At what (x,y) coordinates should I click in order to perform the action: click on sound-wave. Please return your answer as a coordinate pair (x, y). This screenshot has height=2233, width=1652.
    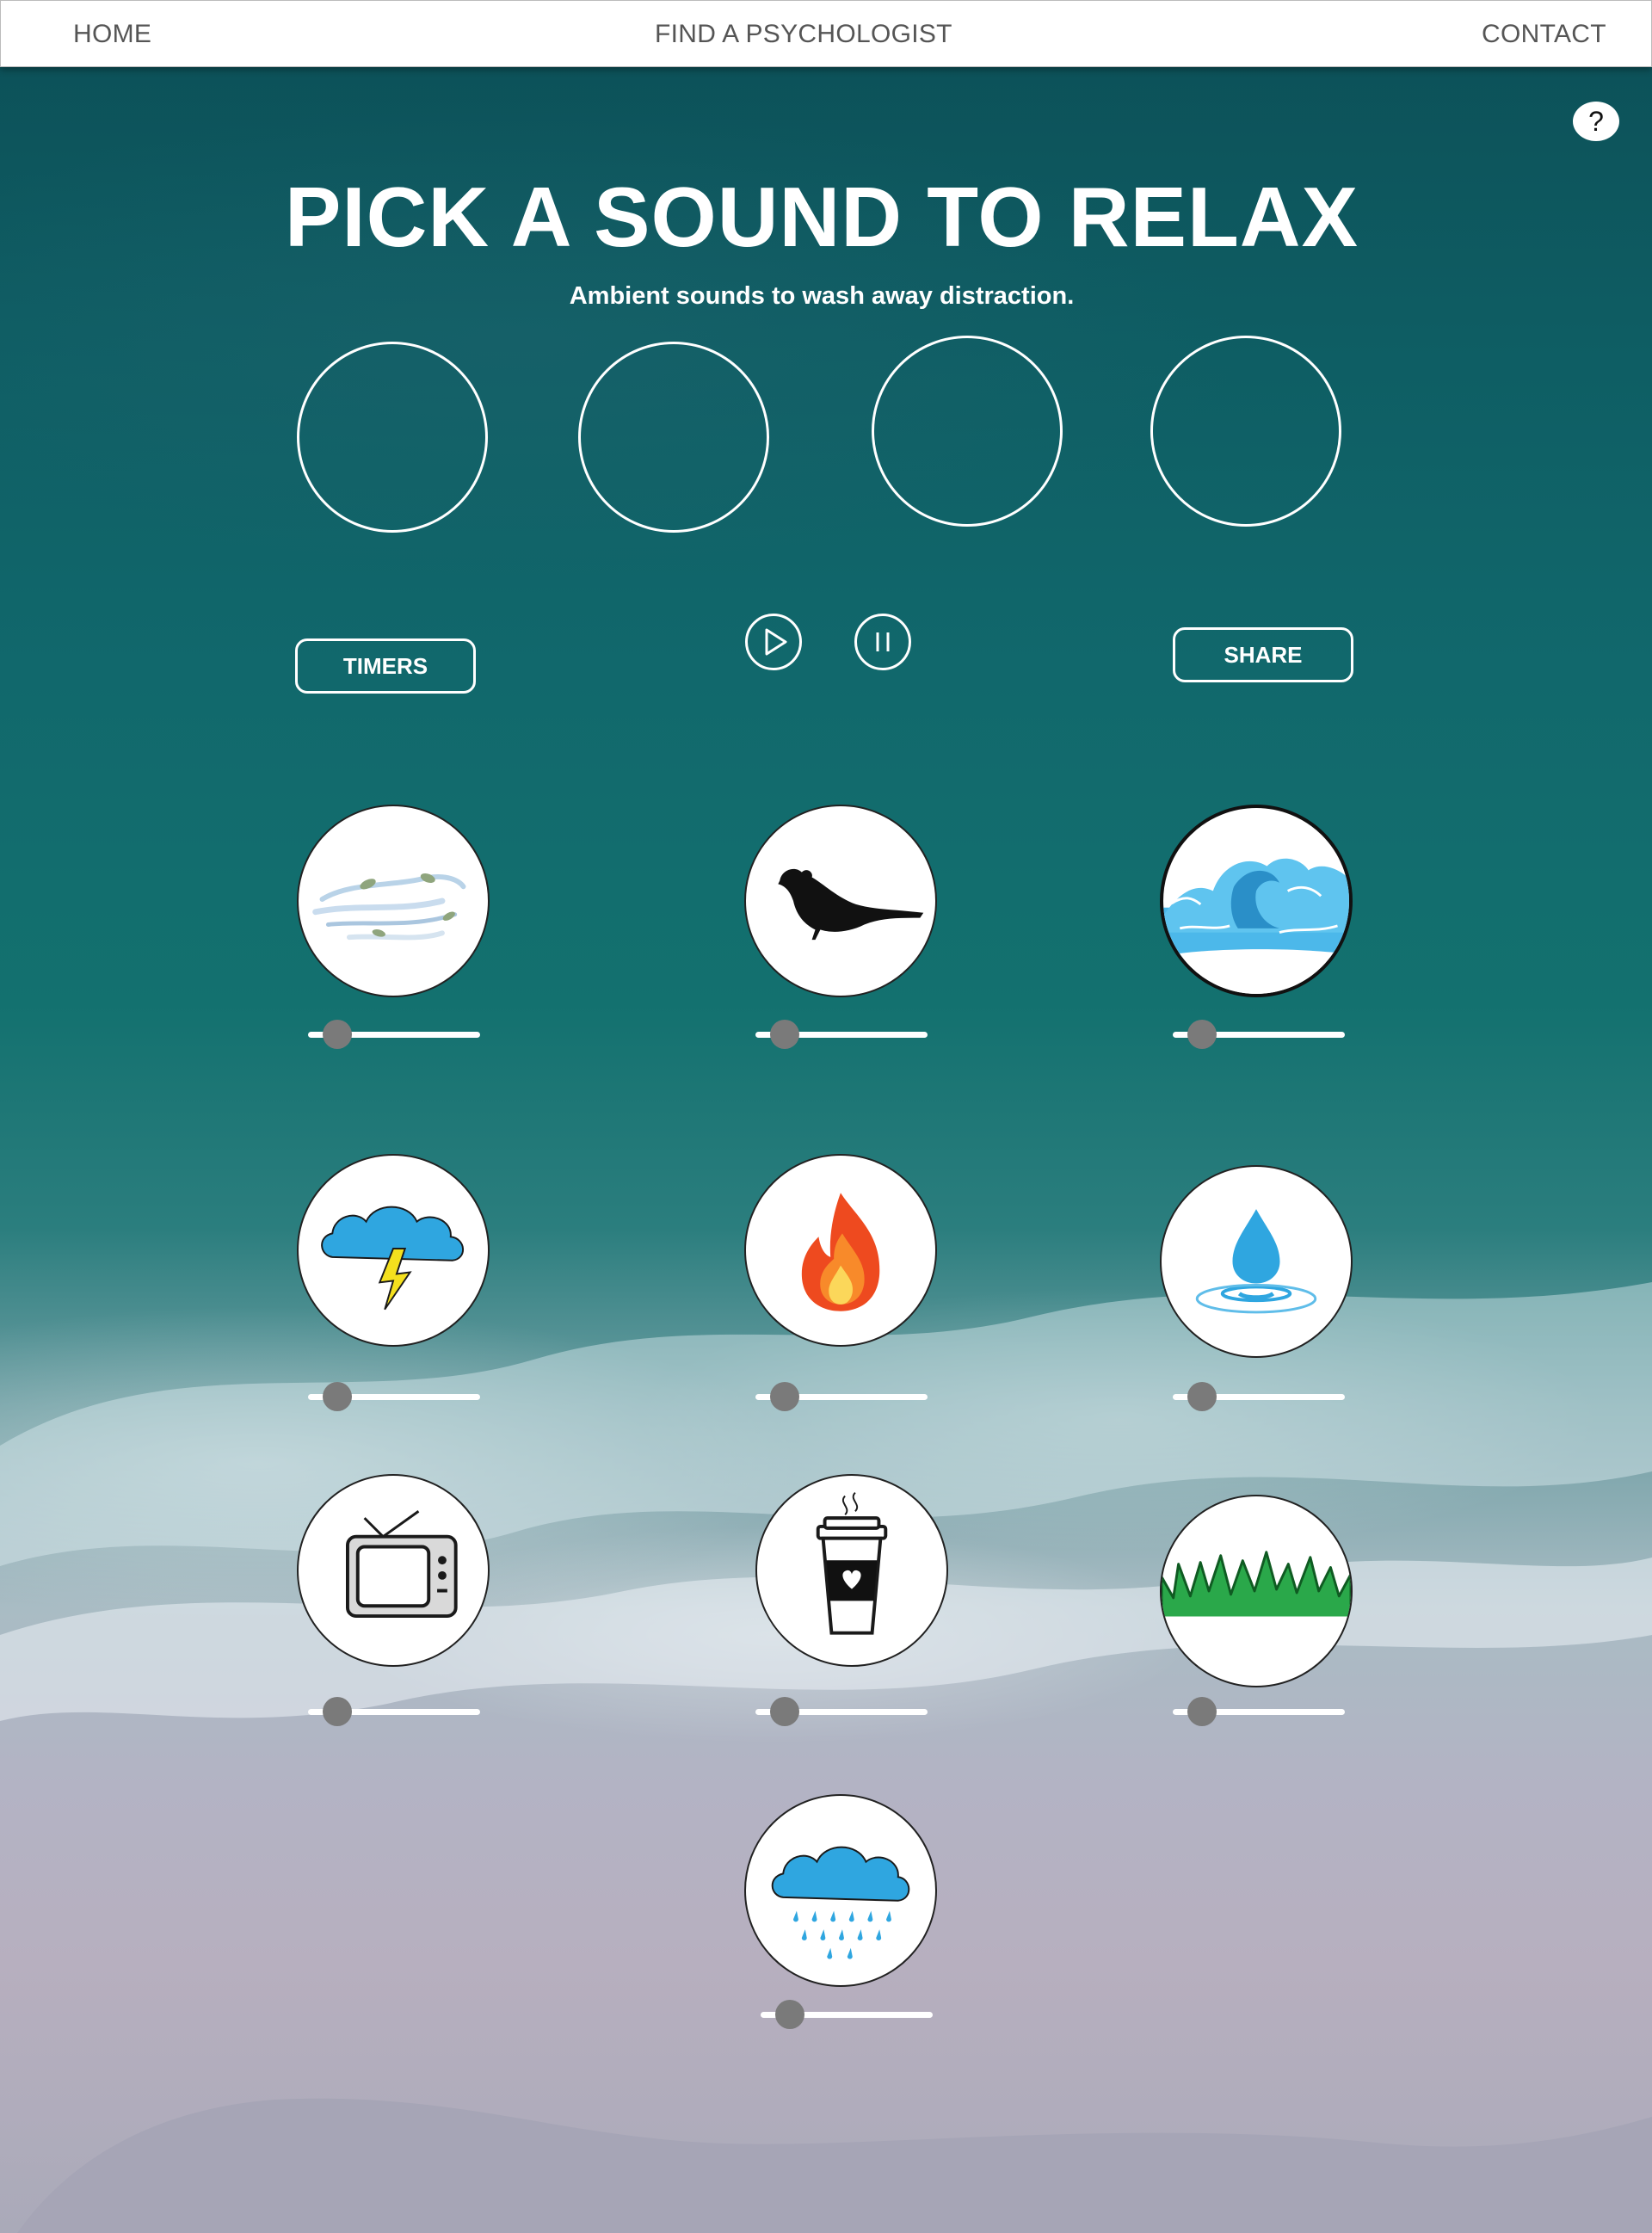
    Looking at the image, I should click on (1256, 901).